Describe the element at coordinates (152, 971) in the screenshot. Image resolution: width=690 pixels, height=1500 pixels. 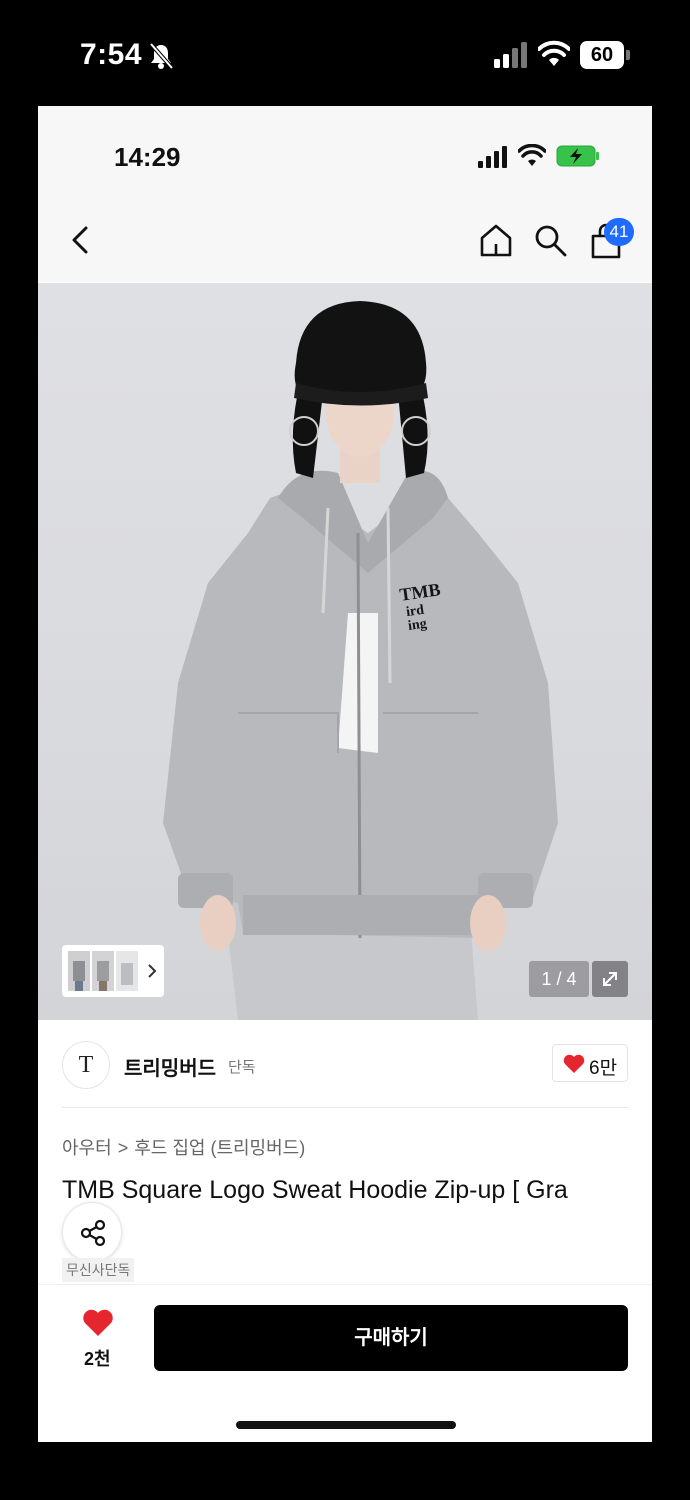
I see `chevron-right-icon` at that location.